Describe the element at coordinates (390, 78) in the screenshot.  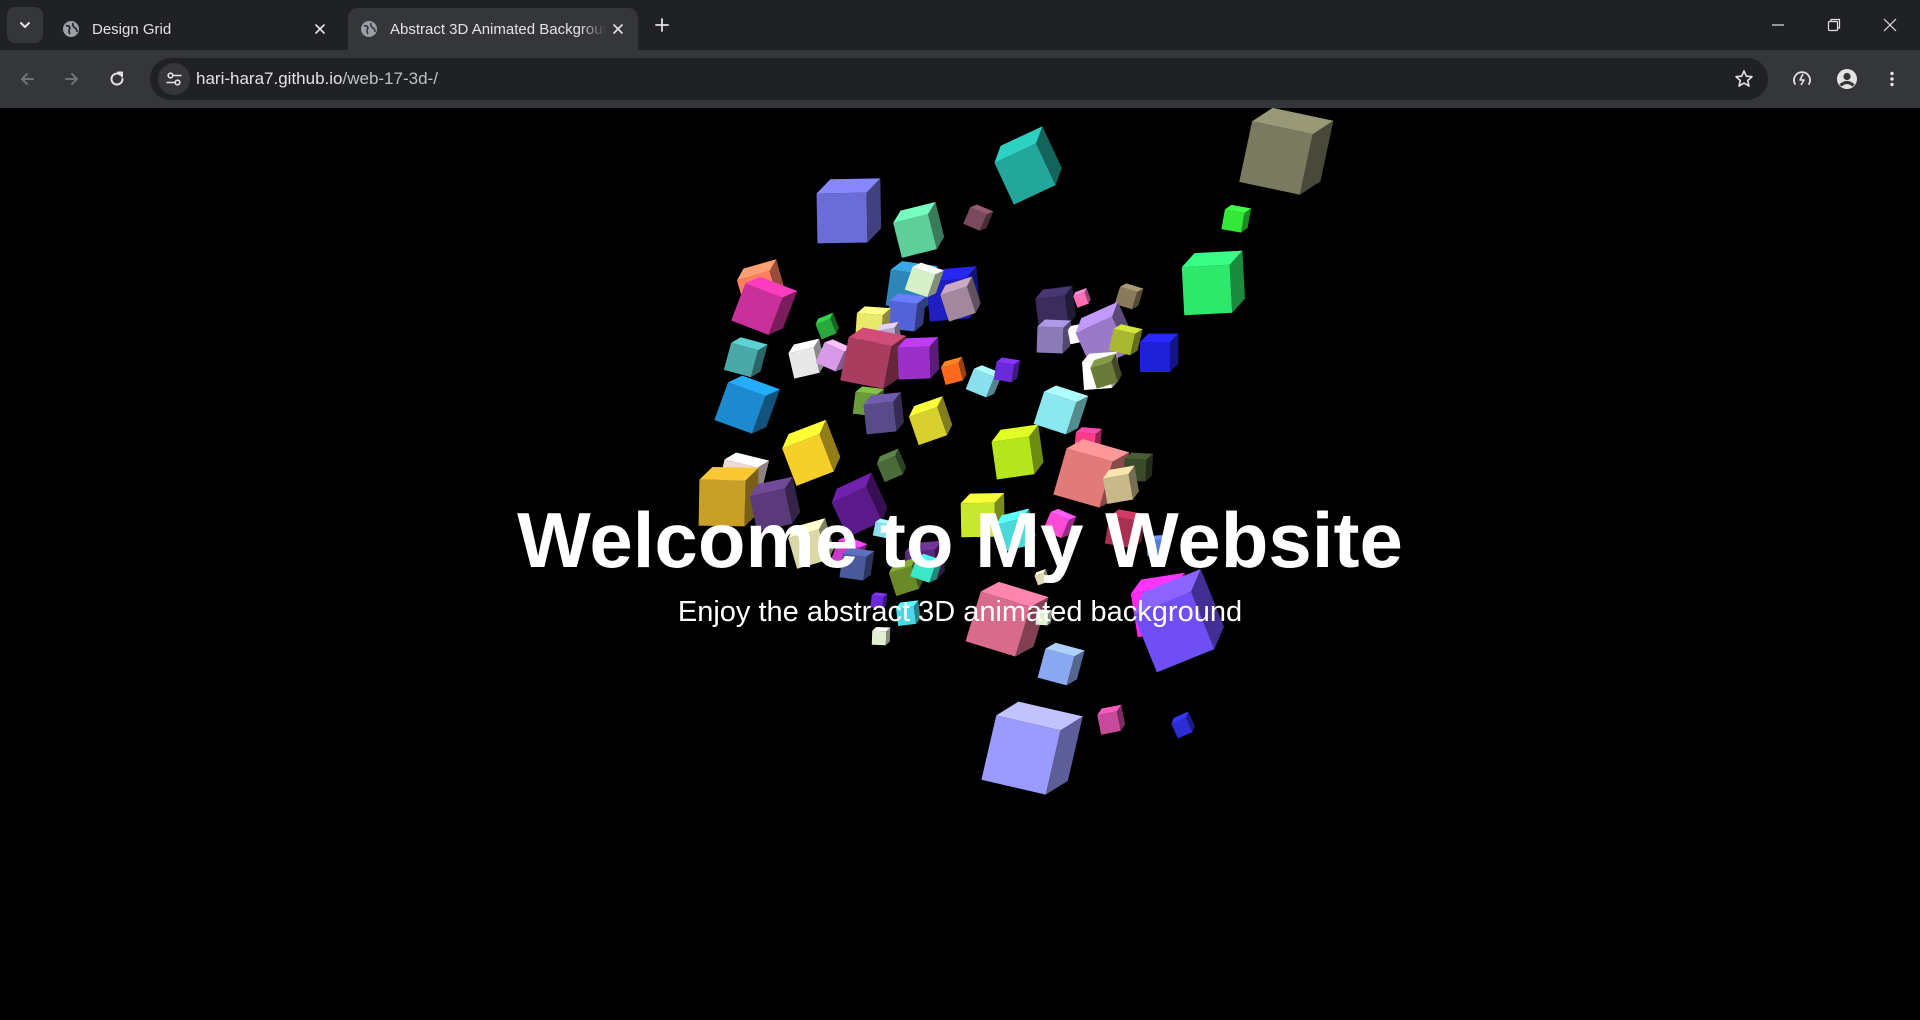
I see `url-path: /web-17-3d-/` at that location.